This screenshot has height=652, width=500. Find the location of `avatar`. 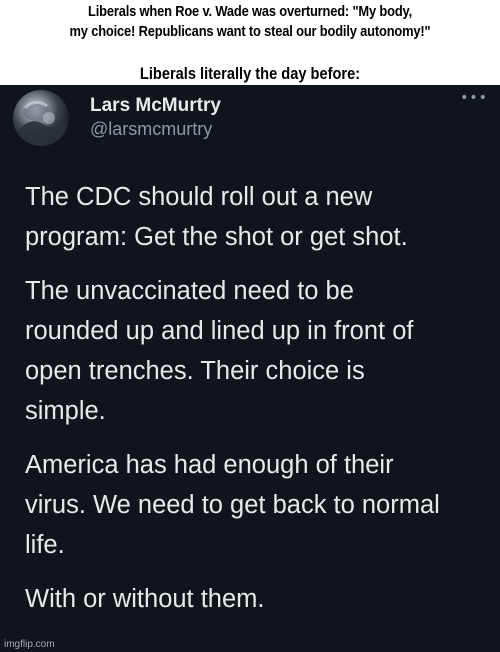

avatar is located at coordinates (41, 118).